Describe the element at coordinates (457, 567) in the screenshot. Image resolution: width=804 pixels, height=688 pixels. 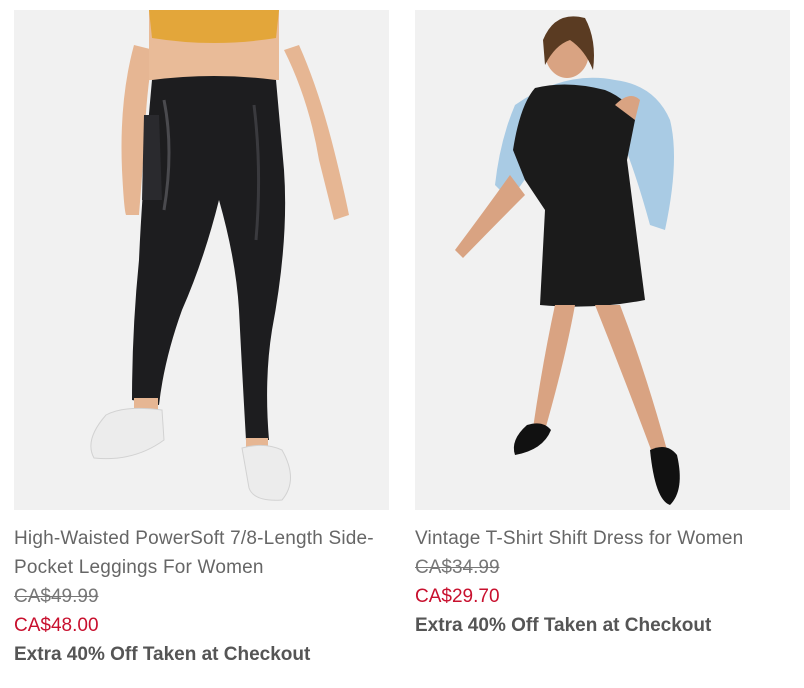
I see `original-price: CA$34.99` at that location.